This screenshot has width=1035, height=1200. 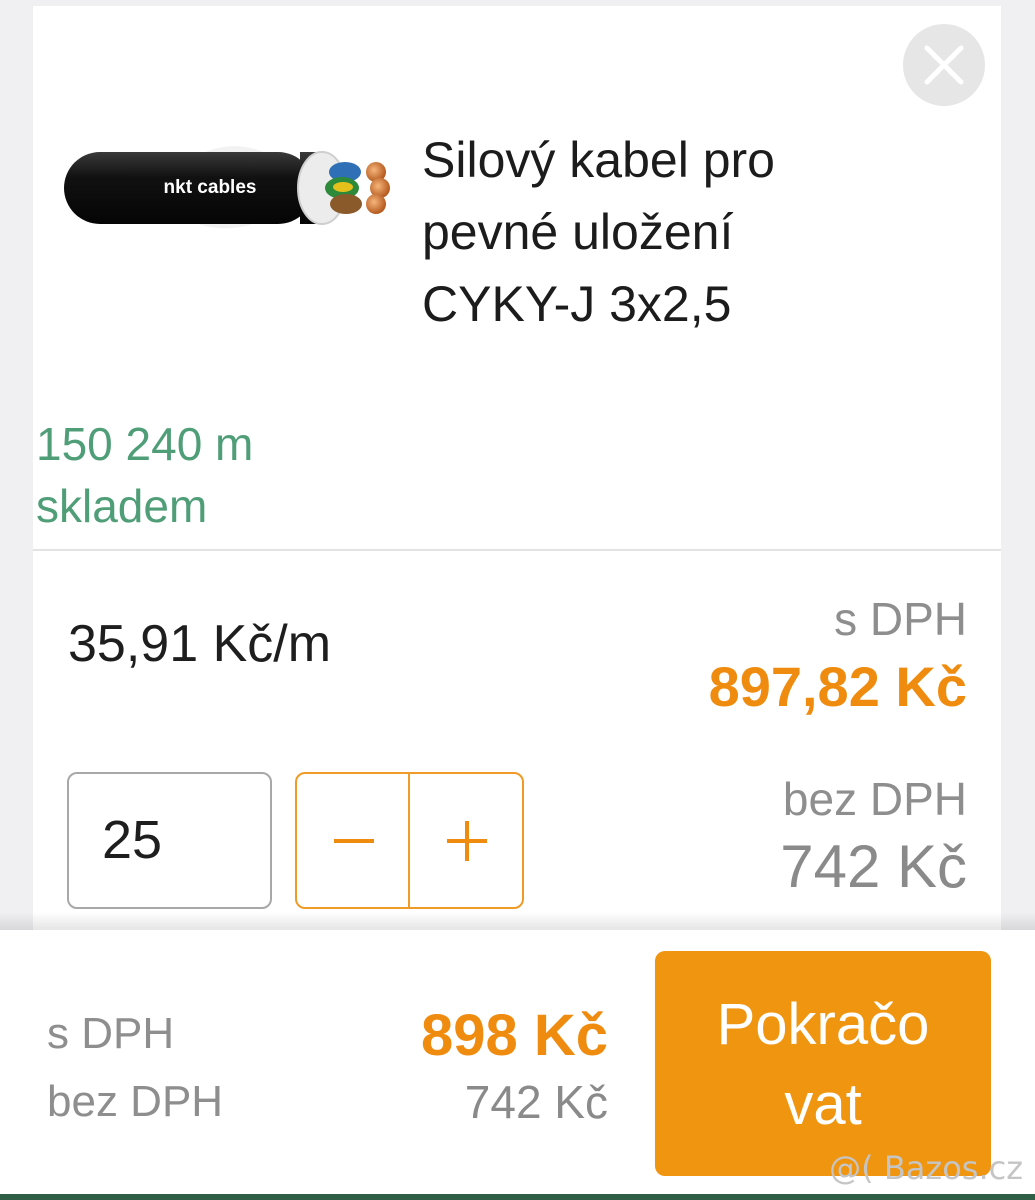 I want to click on increment-button, so click(x=466, y=840).